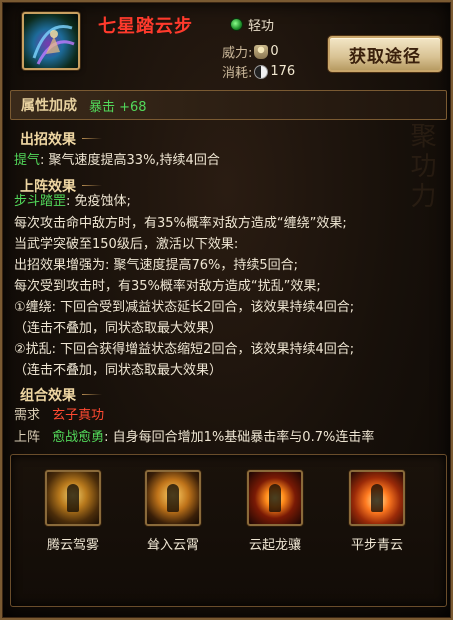  What do you see at coordinates (145, 26) in the screenshot?
I see `skill-name: 七星踏云步` at bounding box center [145, 26].